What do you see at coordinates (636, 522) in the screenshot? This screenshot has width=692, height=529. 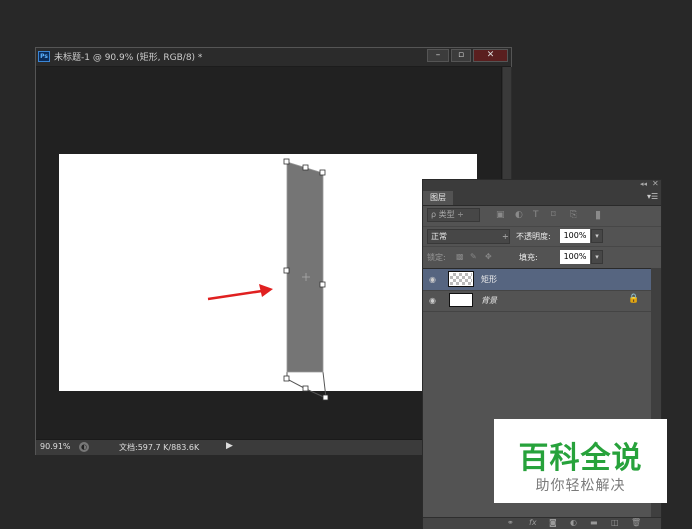 I see `delete-icon: 🗑` at bounding box center [636, 522].